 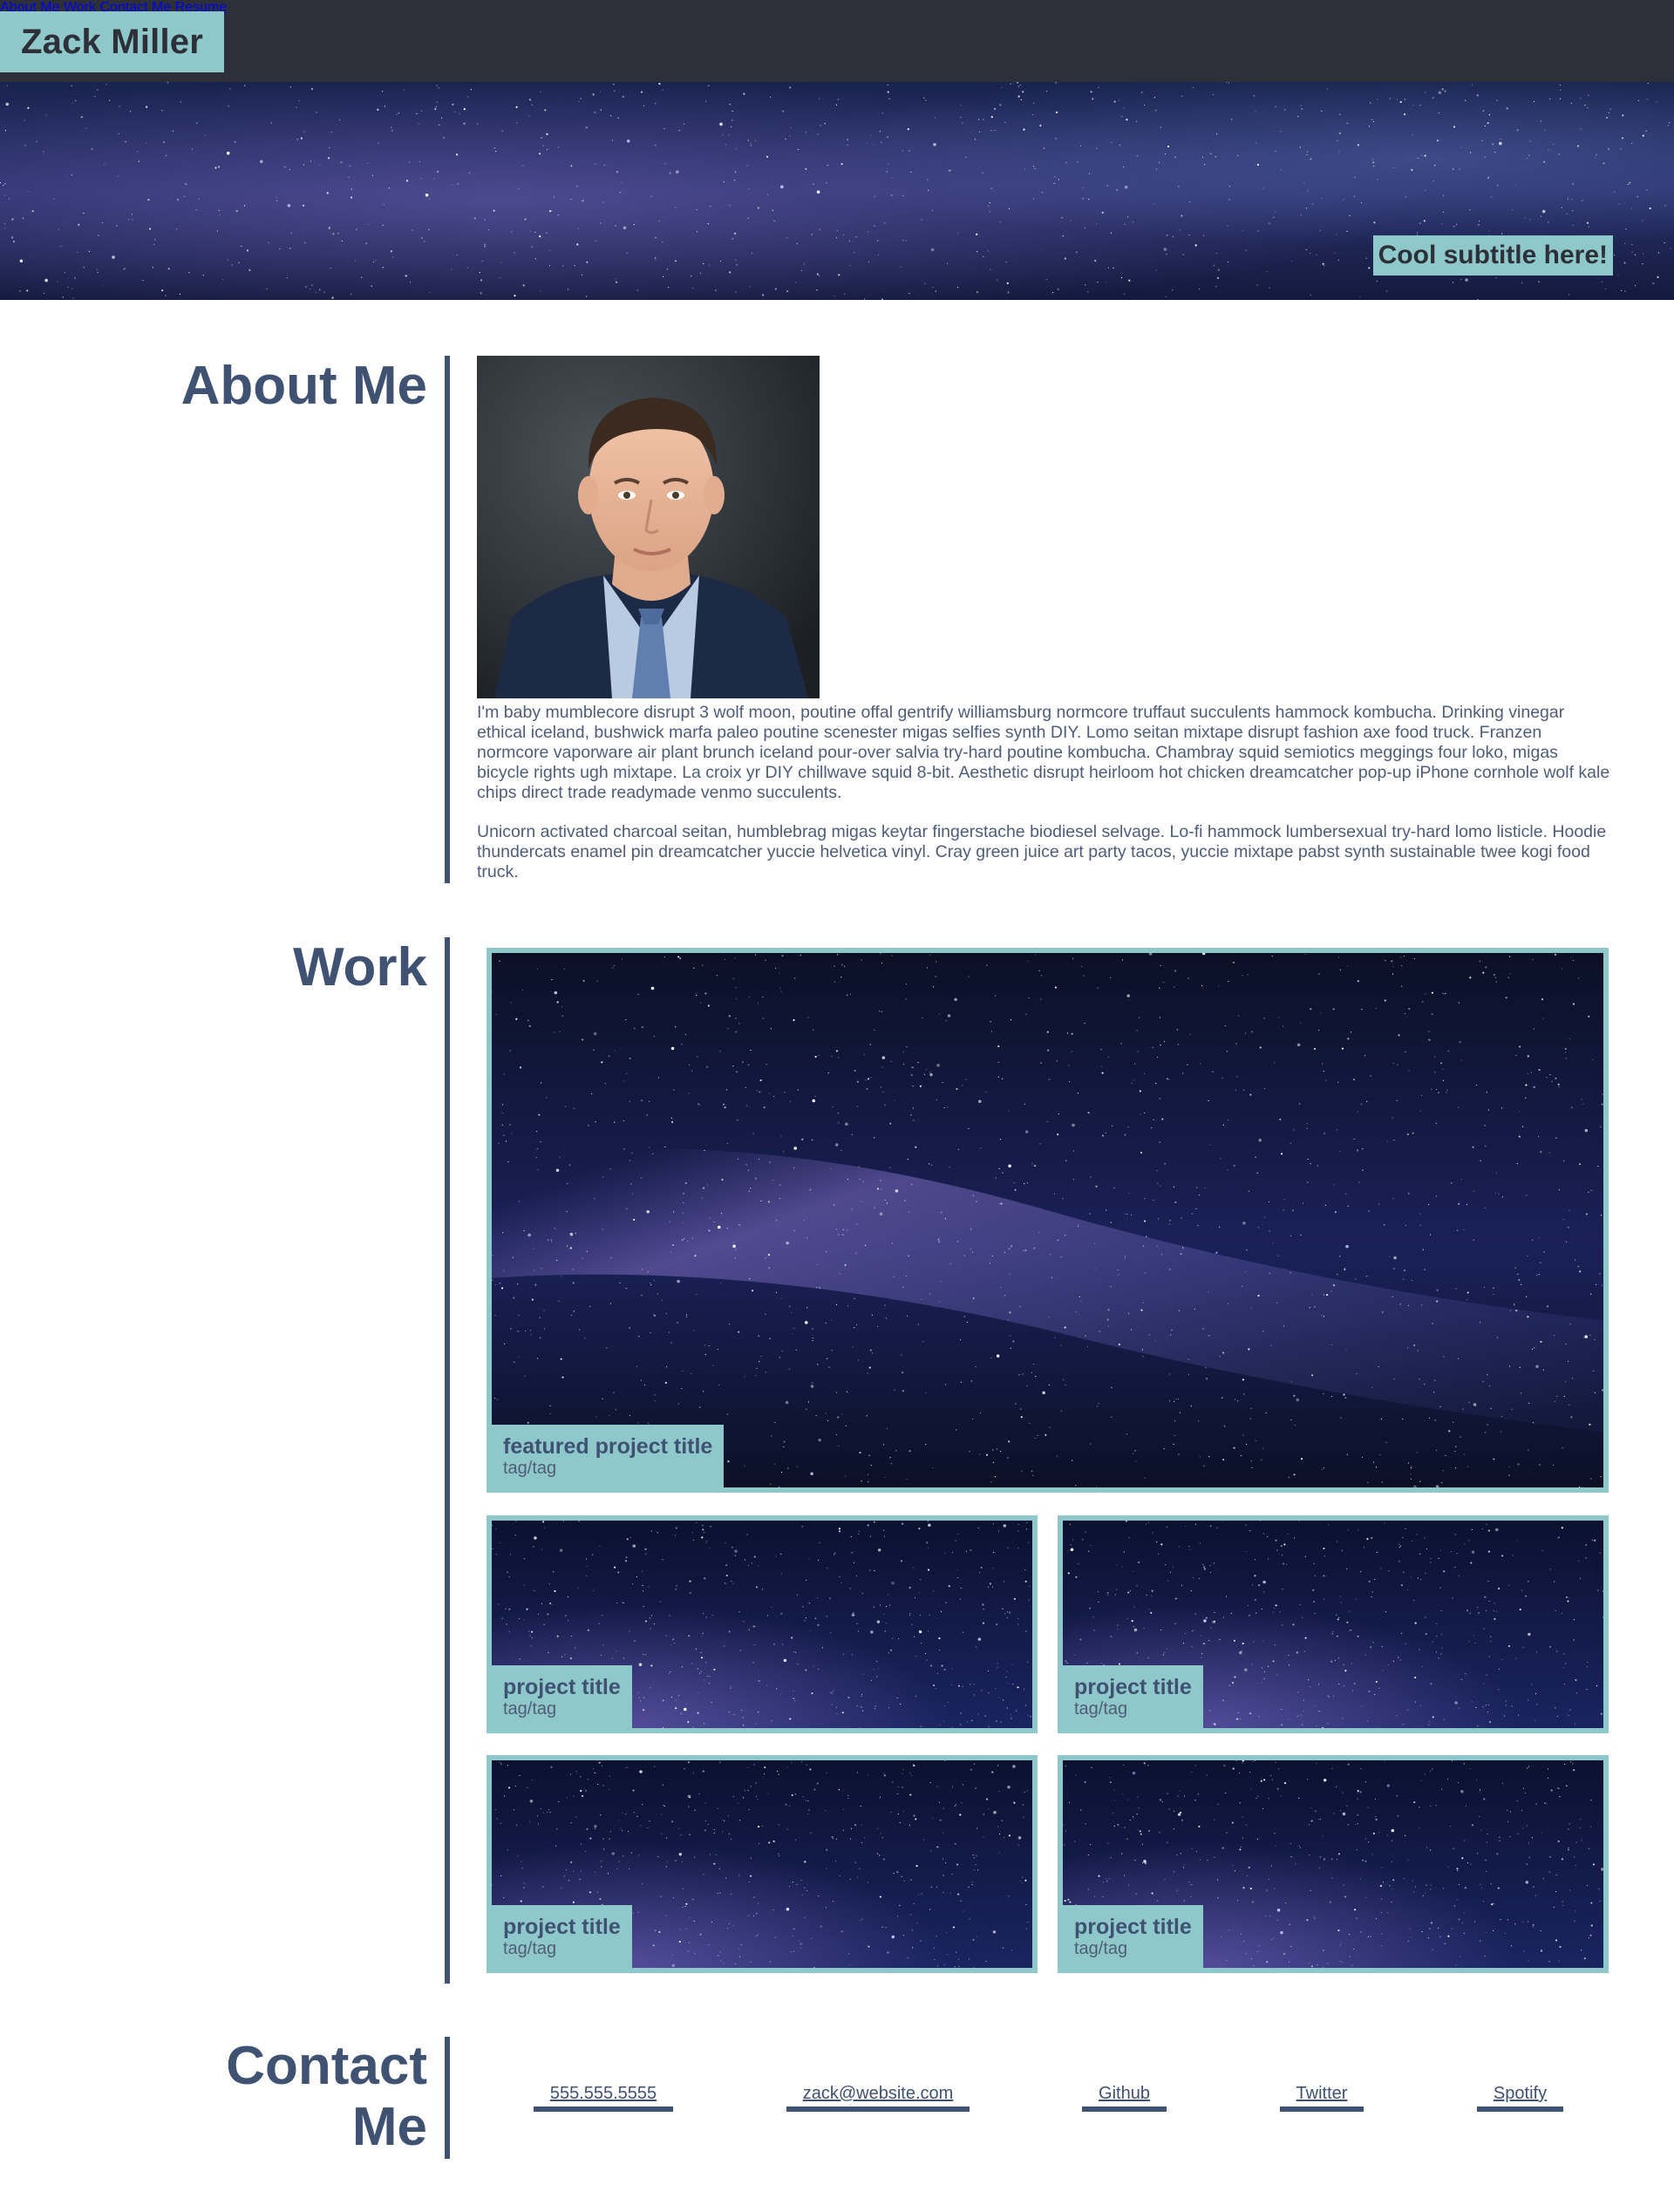 I want to click on project-card-3: project title tag/tag, so click(x=762, y=1864).